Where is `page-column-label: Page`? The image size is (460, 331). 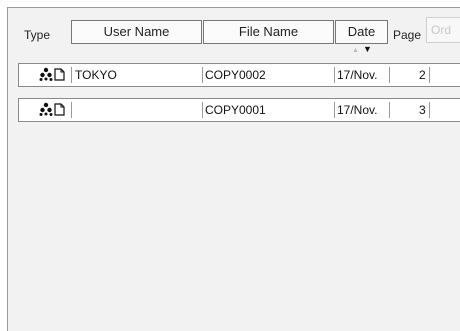
page-column-label: Page is located at coordinates (407, 35).